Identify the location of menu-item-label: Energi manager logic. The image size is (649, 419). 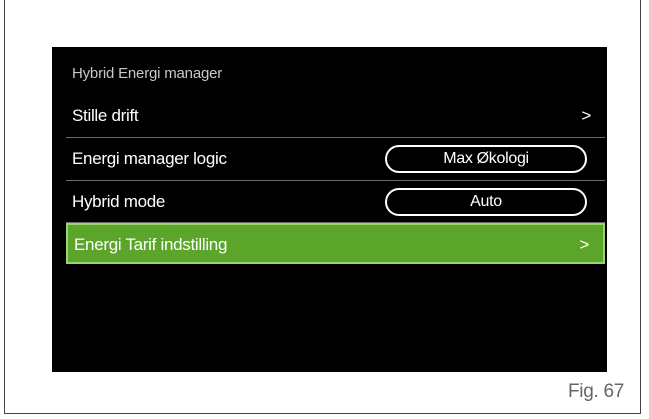
(149, 158).